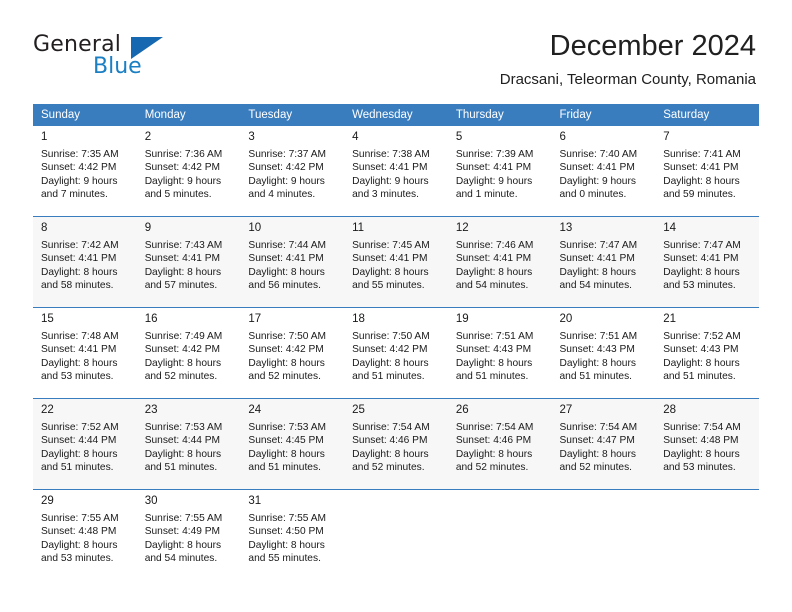 The image size is (792, 612). I want to click on sunrise-time: Sunrise: 7:36 AM, so click(183, 154).